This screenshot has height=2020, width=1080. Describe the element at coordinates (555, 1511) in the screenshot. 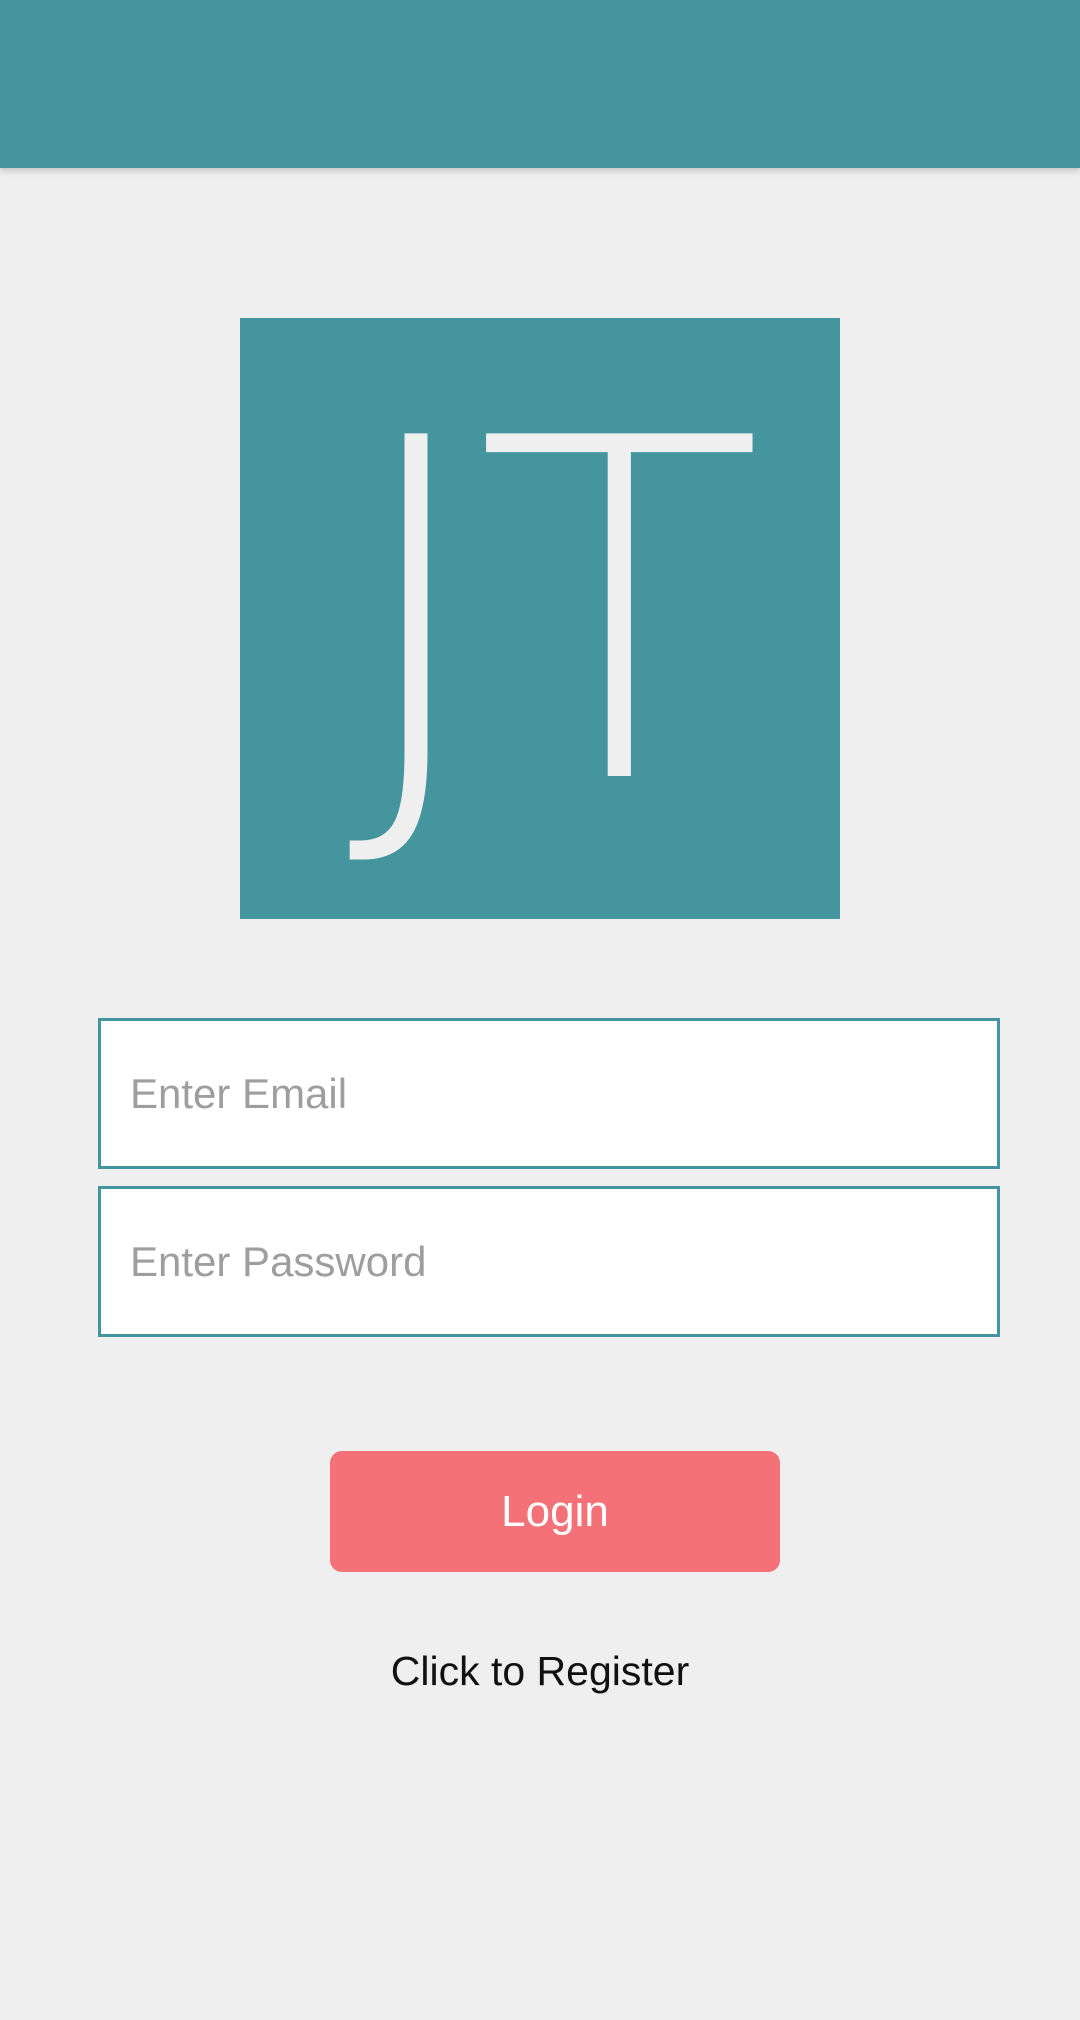

I see `login-button: Login` at that location.